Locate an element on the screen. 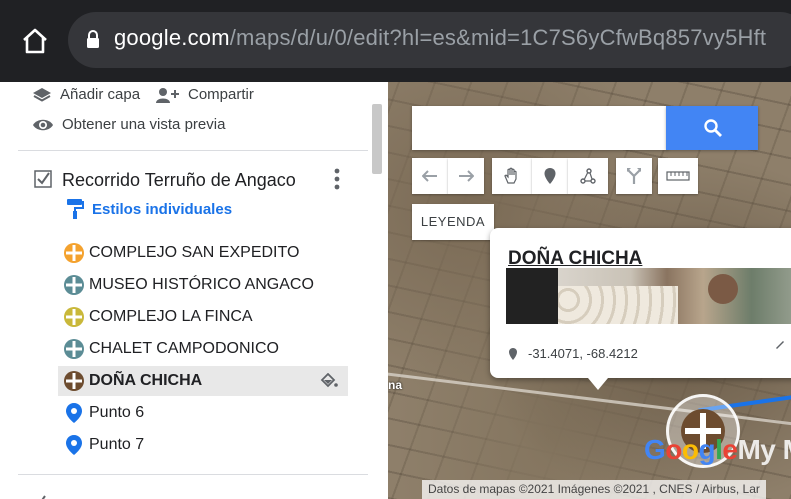  directions-button is located at coordinates (634, 176).